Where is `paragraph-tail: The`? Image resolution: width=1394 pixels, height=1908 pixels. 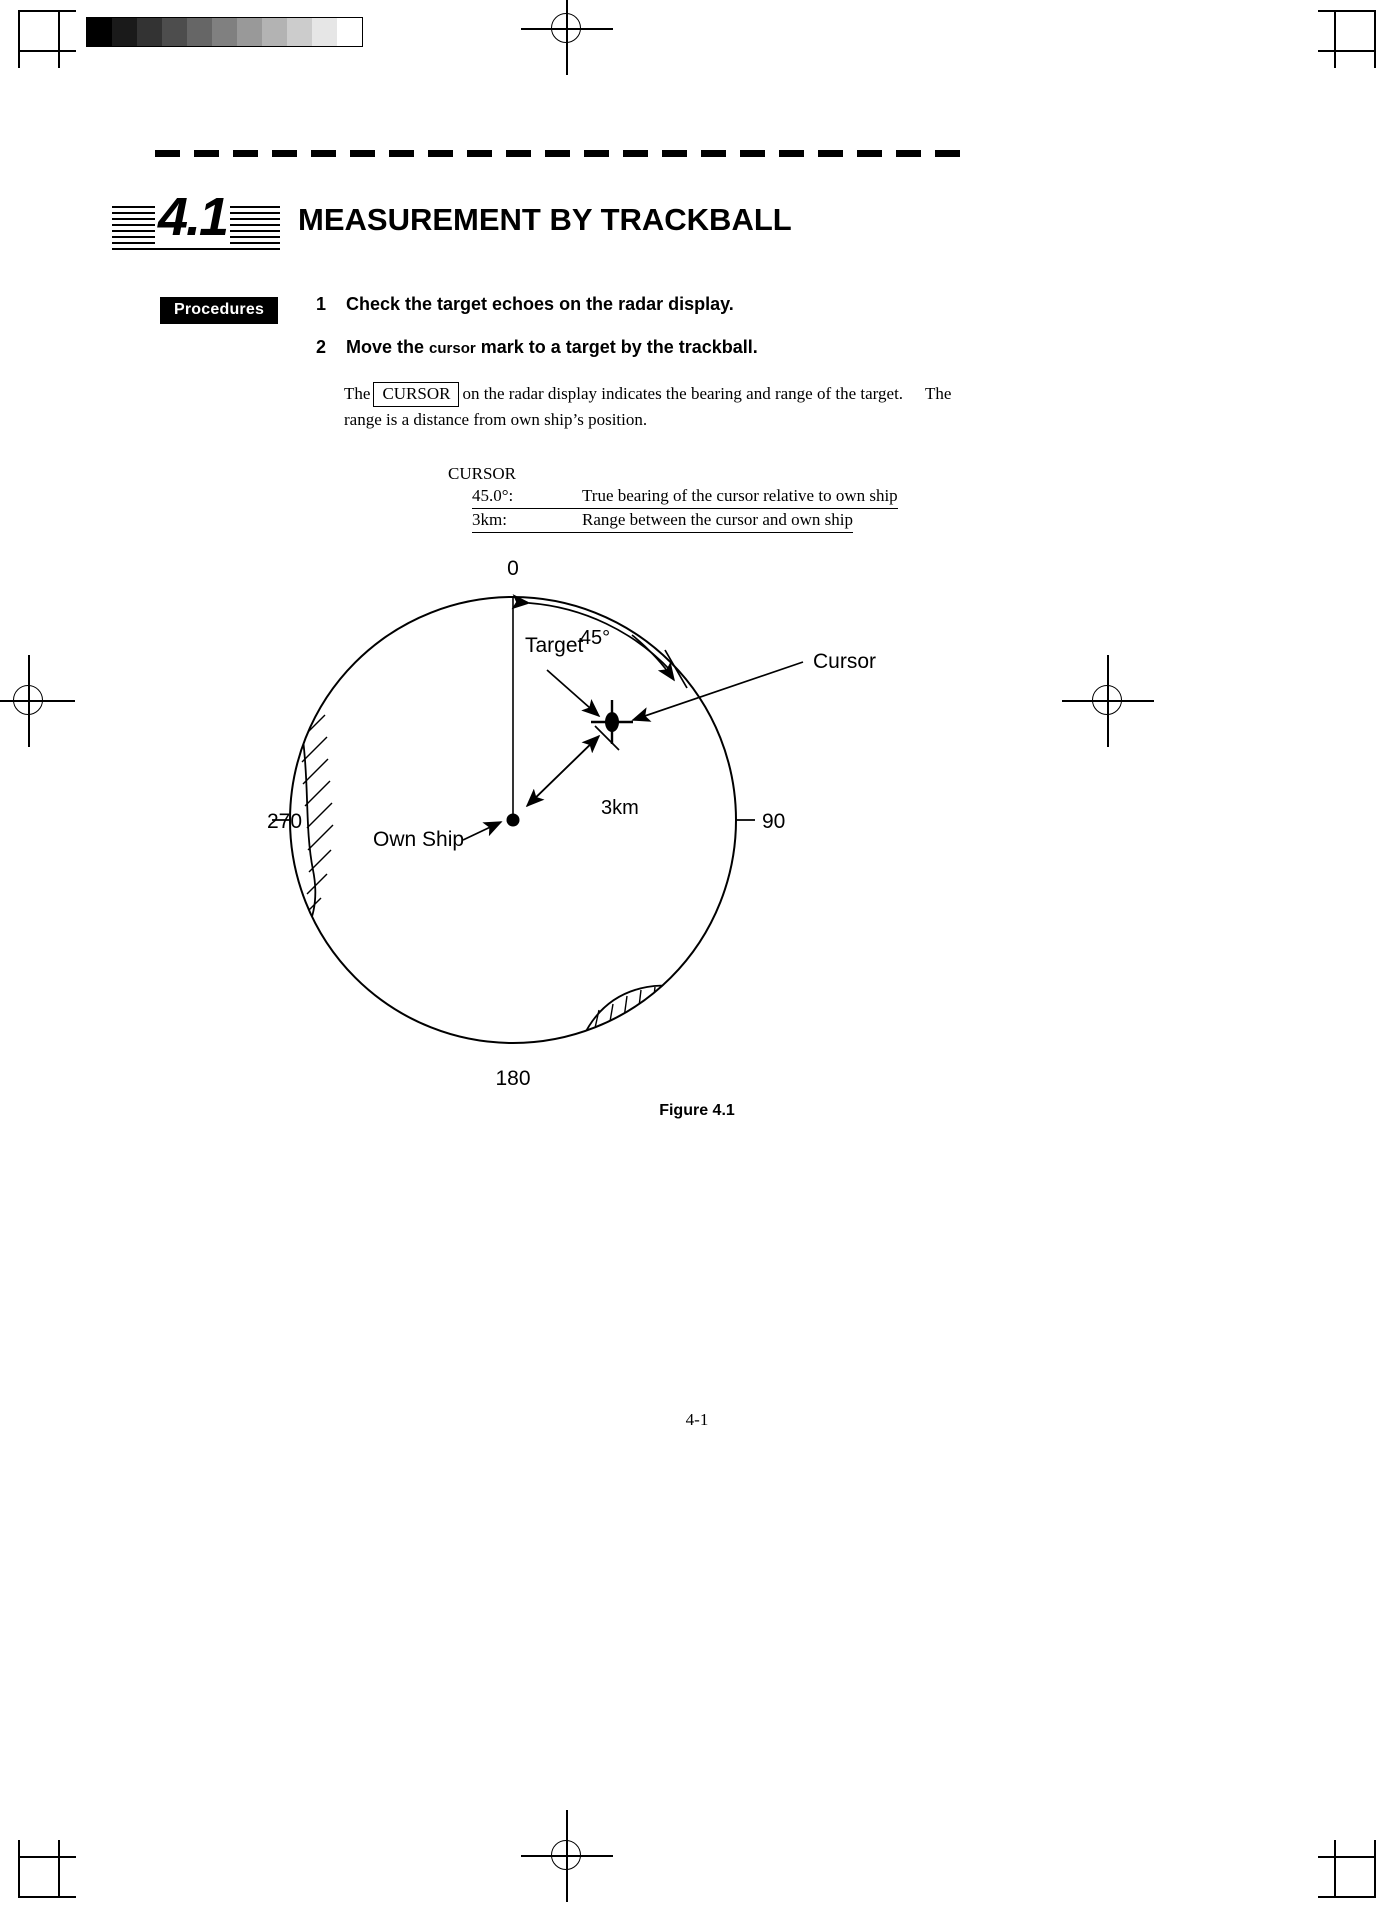
paragraph-tail: The is located at coordinates (938, 393).